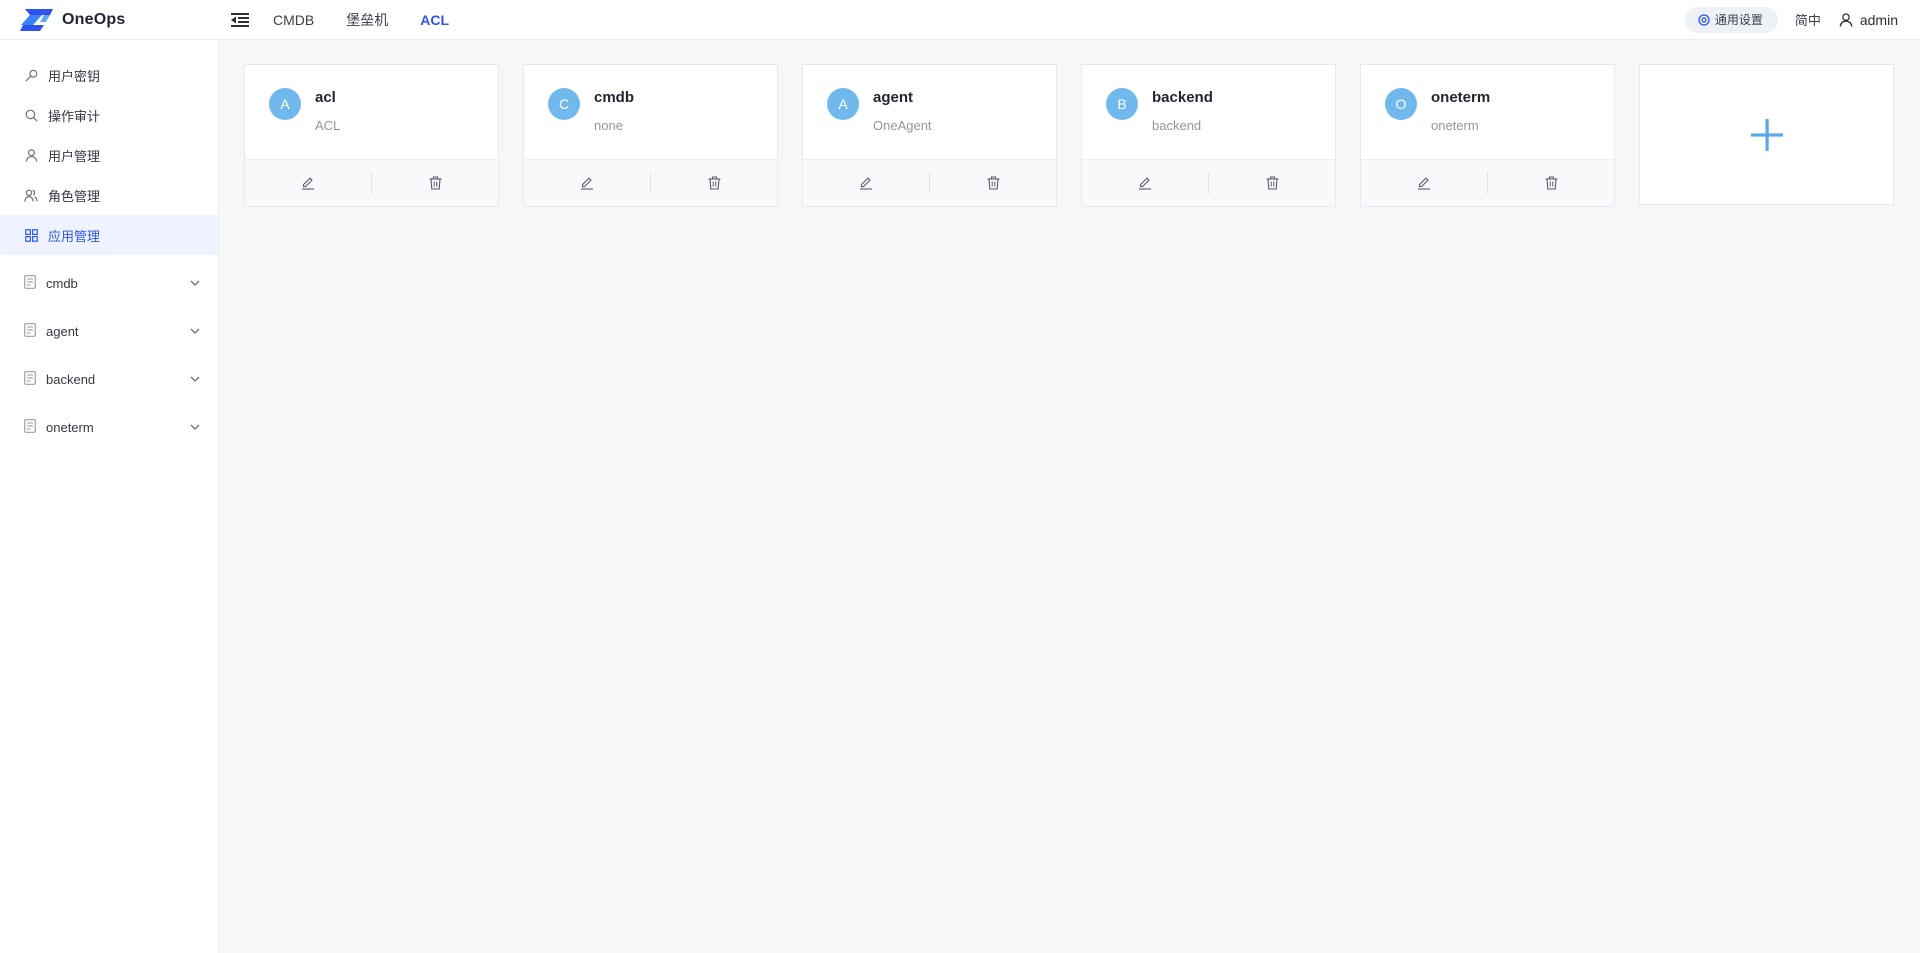 This screenshot has width=1920, height=953. What do you see at coordinates (650, 112) in the screenshot?
I see `app-card-body: C cmdb none` at bounding box center [650, 112].